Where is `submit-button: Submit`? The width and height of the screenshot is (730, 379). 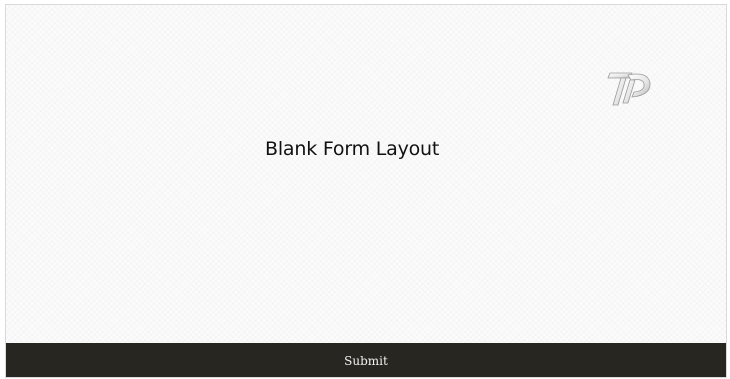 submit-button: Submit is located at coordinates (366, 361).